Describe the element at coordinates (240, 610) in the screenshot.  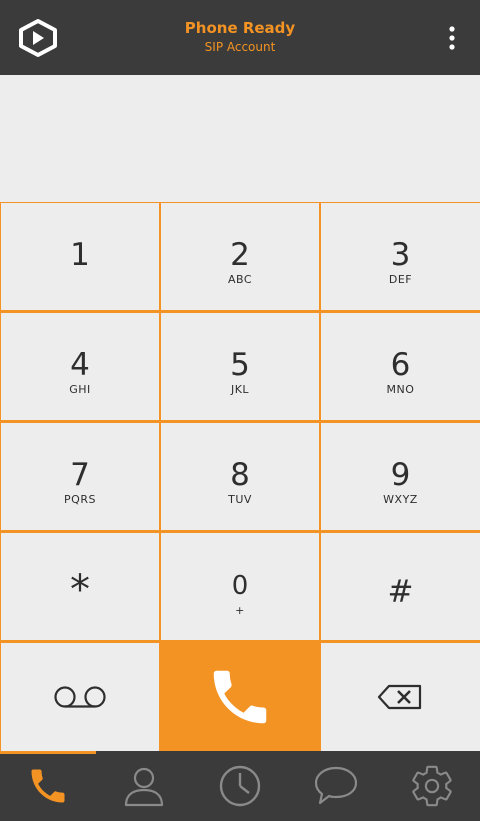
I see `key-letters: +` at that location.